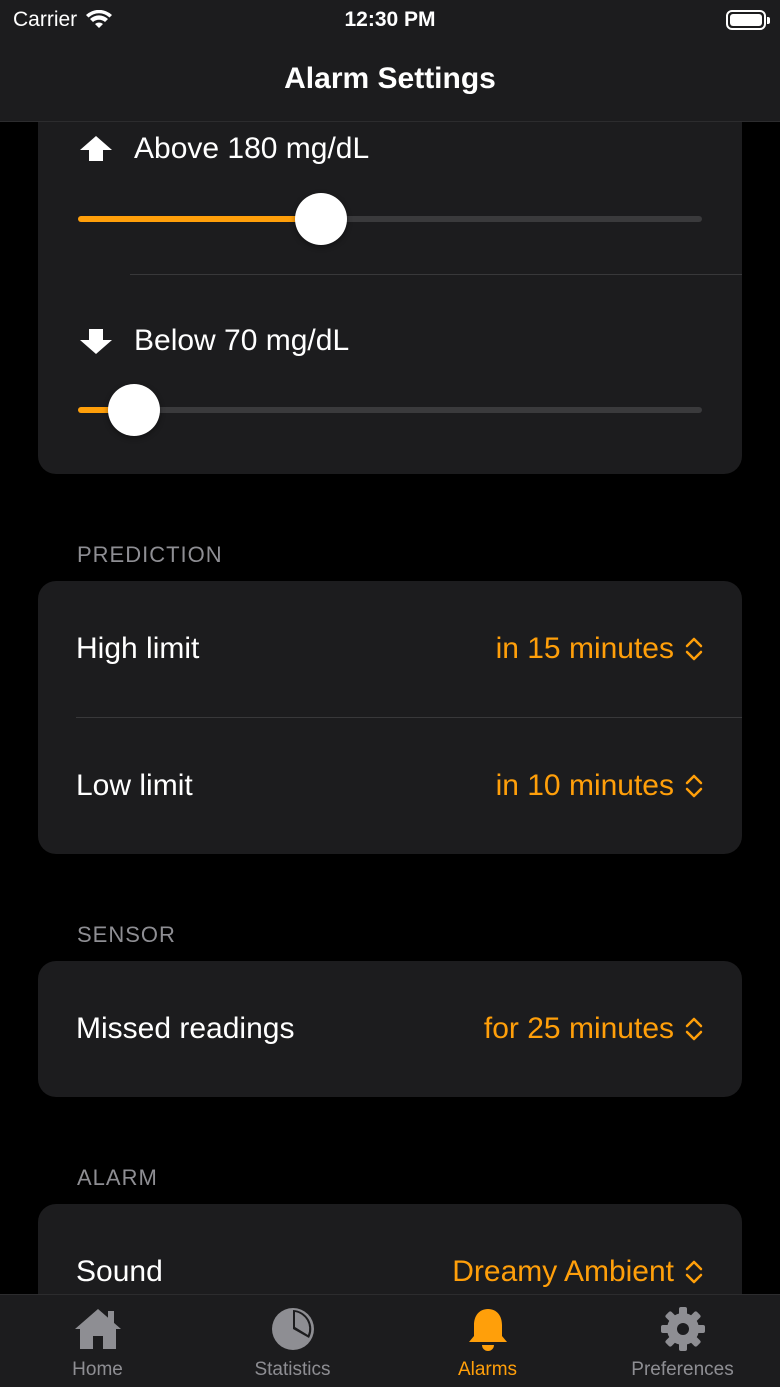  I want to click on status-bar: Carrier 12:30 PM, so click(390, 20).